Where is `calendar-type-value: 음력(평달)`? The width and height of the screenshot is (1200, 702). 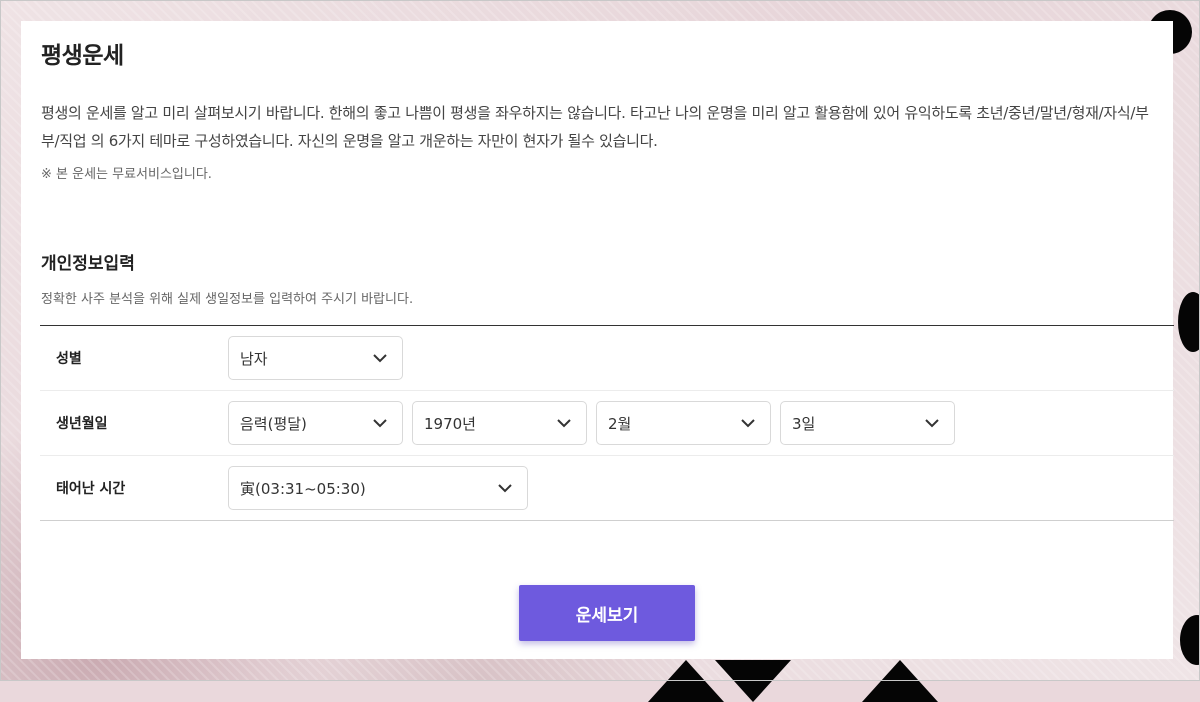 calendar-type-value: 음력(평달) is located at coordinates (273, 423).